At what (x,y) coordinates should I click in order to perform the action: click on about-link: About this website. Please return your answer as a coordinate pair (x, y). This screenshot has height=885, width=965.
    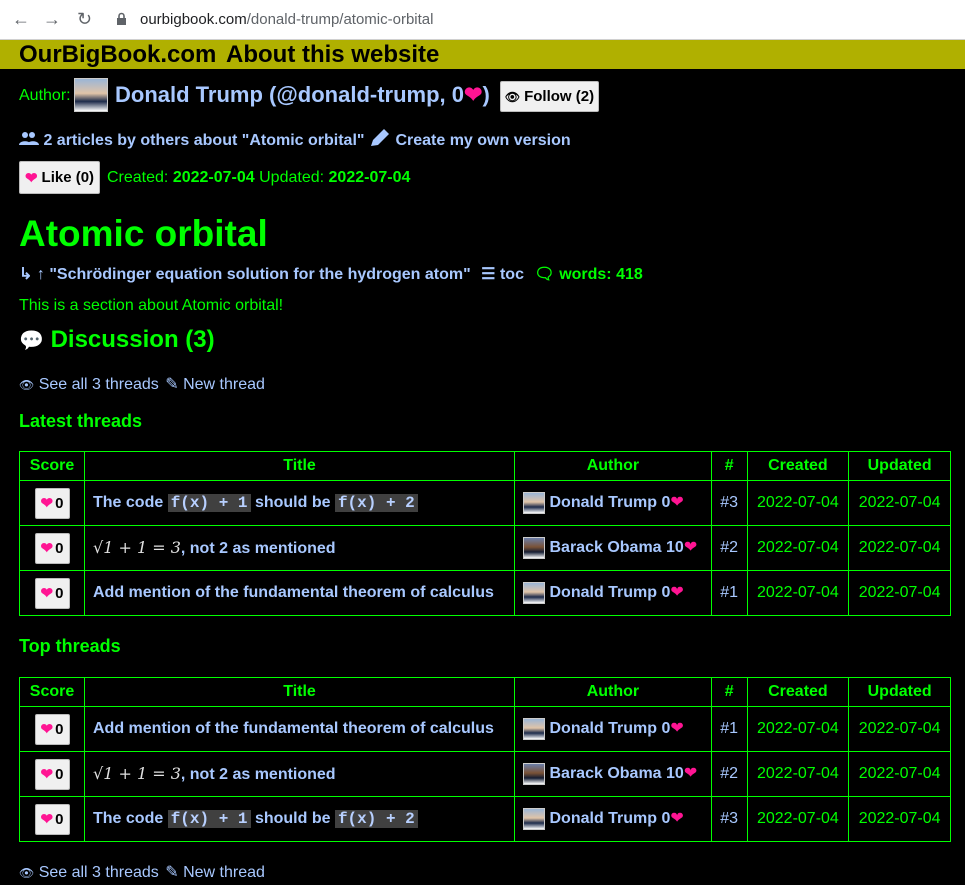
    Looking at the image, I should click on (332, 55).